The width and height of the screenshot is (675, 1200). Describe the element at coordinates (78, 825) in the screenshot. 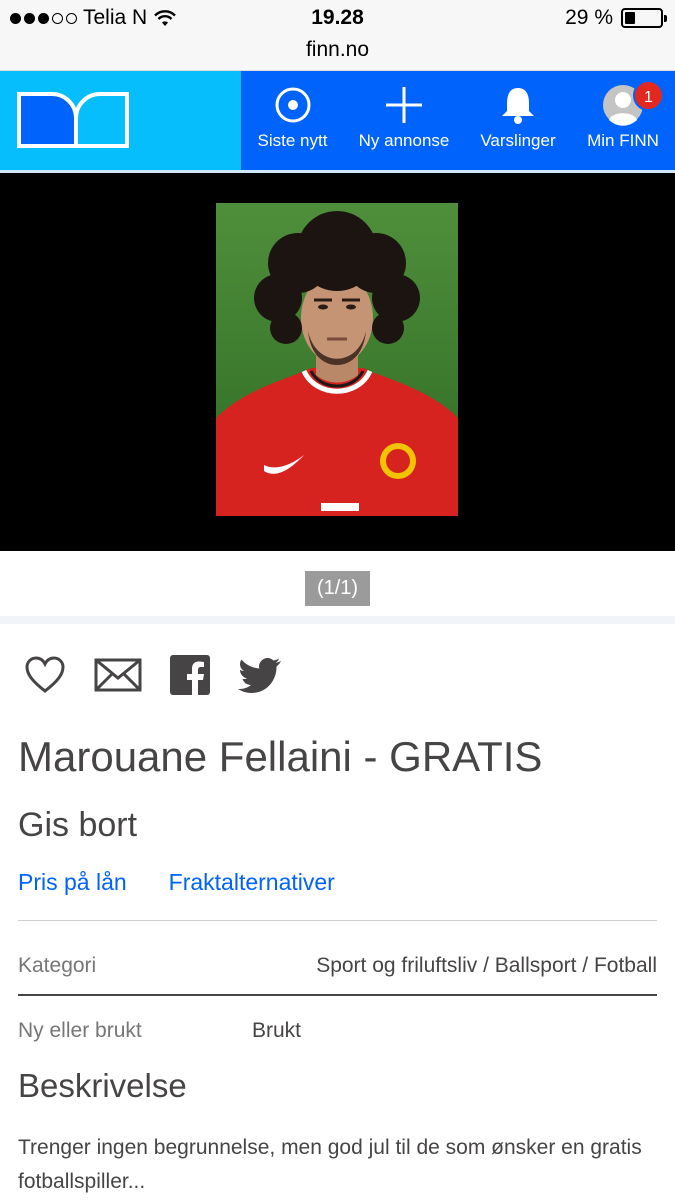

I see `listing-price: Gis bort` at that location.